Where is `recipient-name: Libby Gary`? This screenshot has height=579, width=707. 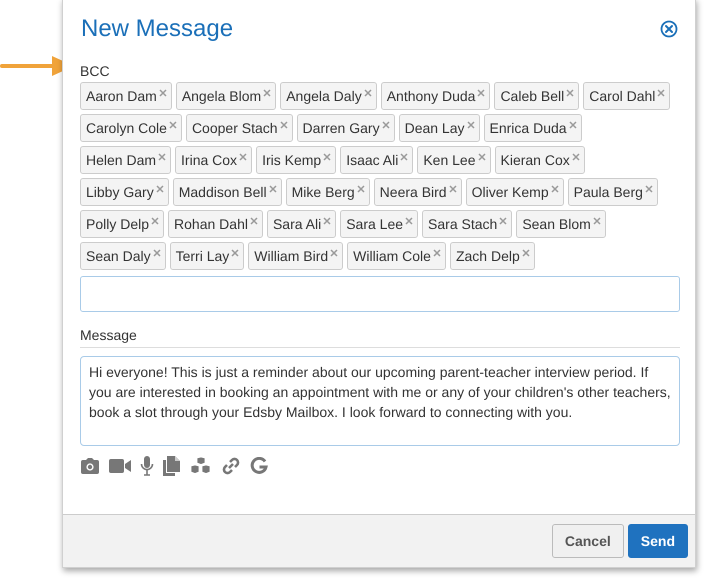 recipient-name: Libby Gary is located at coordinates (120, 192).